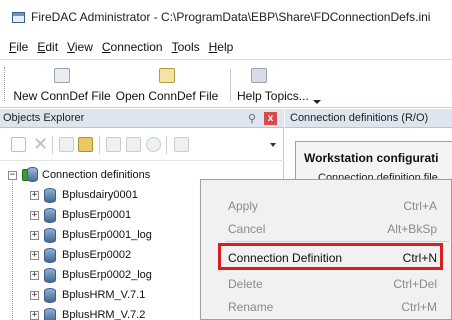  What do you see at coordinates (167, 85) in the screenshot?
I see `open-conndef-button: Open ConnDef File` at bounding box center [167, 85].